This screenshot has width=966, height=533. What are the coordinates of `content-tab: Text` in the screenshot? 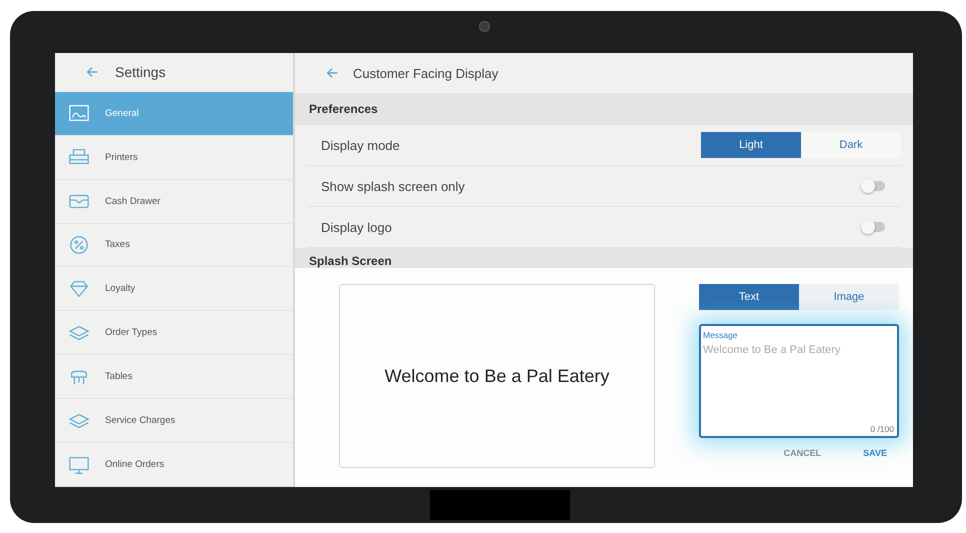 It's located at (749, 297).